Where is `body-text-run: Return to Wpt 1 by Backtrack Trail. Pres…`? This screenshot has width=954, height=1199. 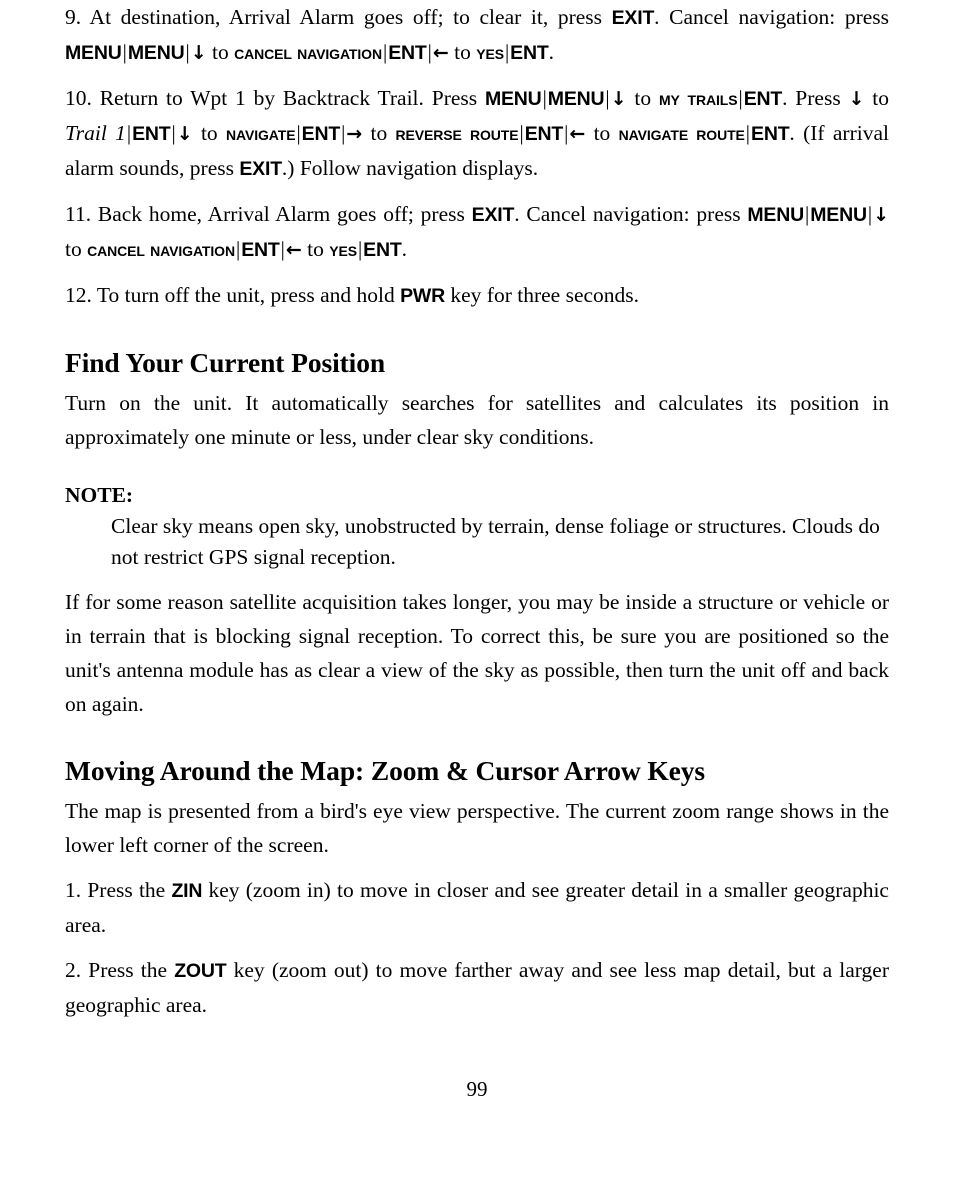 body-text-run: Return to Wpt 1 by Backtrack Trail. Pres… is located at coordinates (288, 98).